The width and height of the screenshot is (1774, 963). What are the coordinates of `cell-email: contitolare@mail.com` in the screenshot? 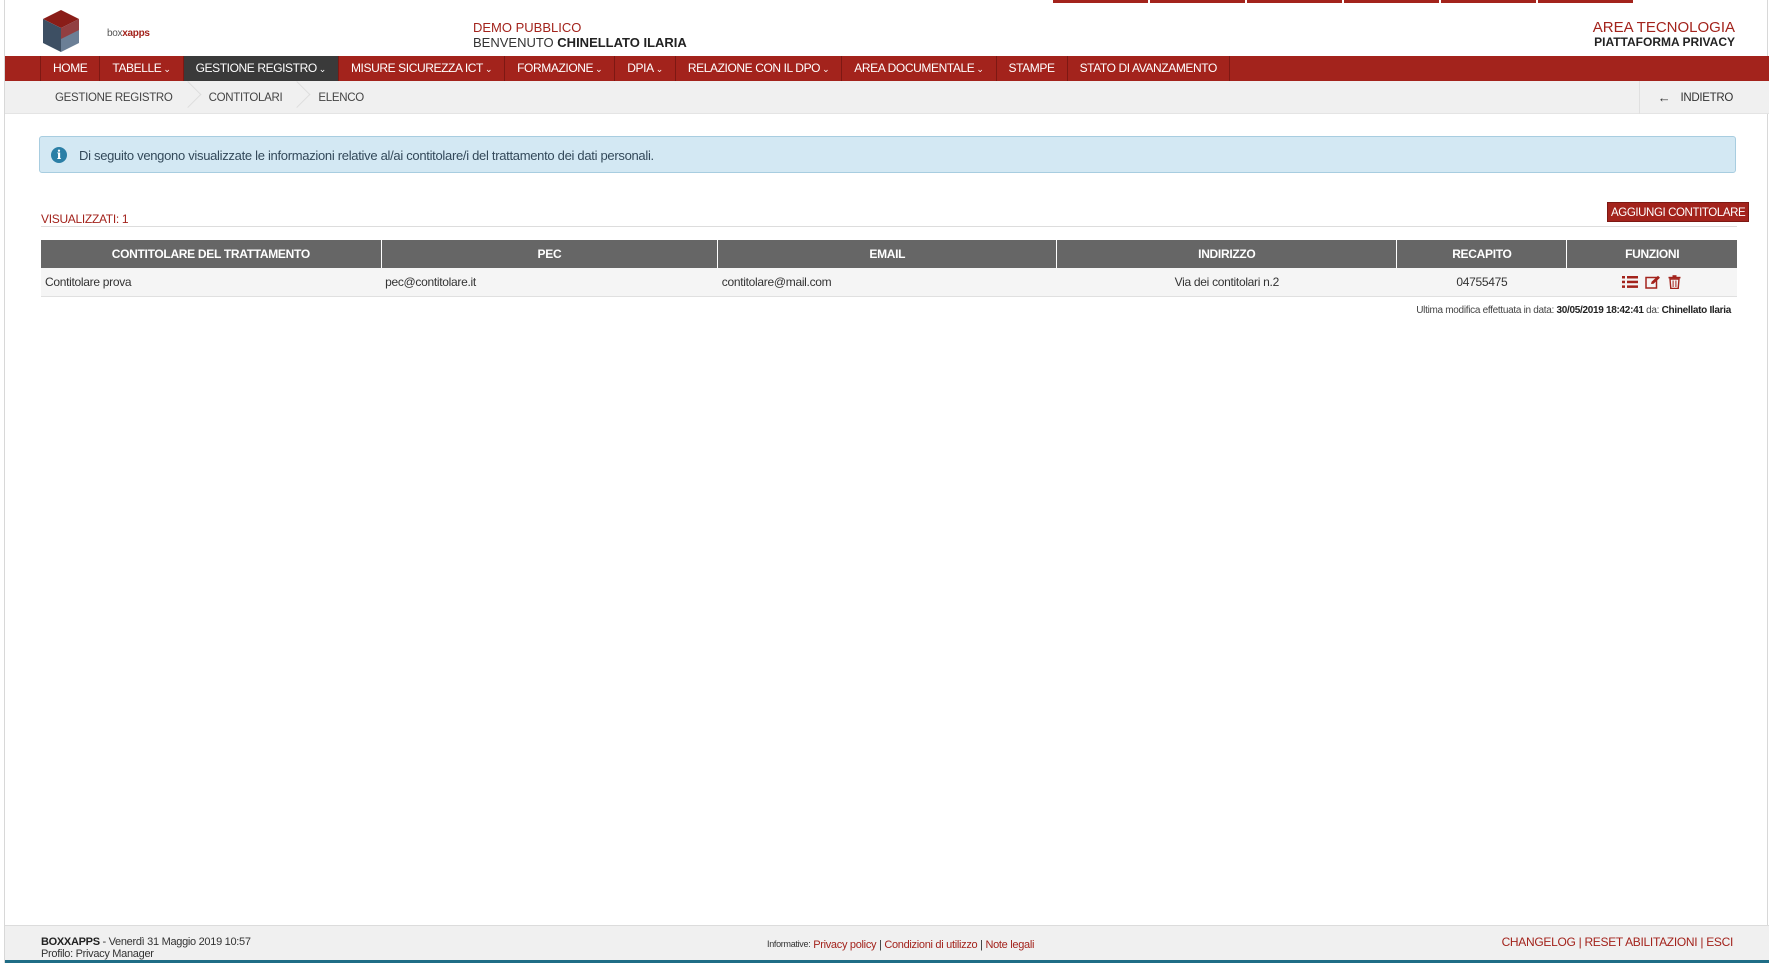 It's located at (887, 282).